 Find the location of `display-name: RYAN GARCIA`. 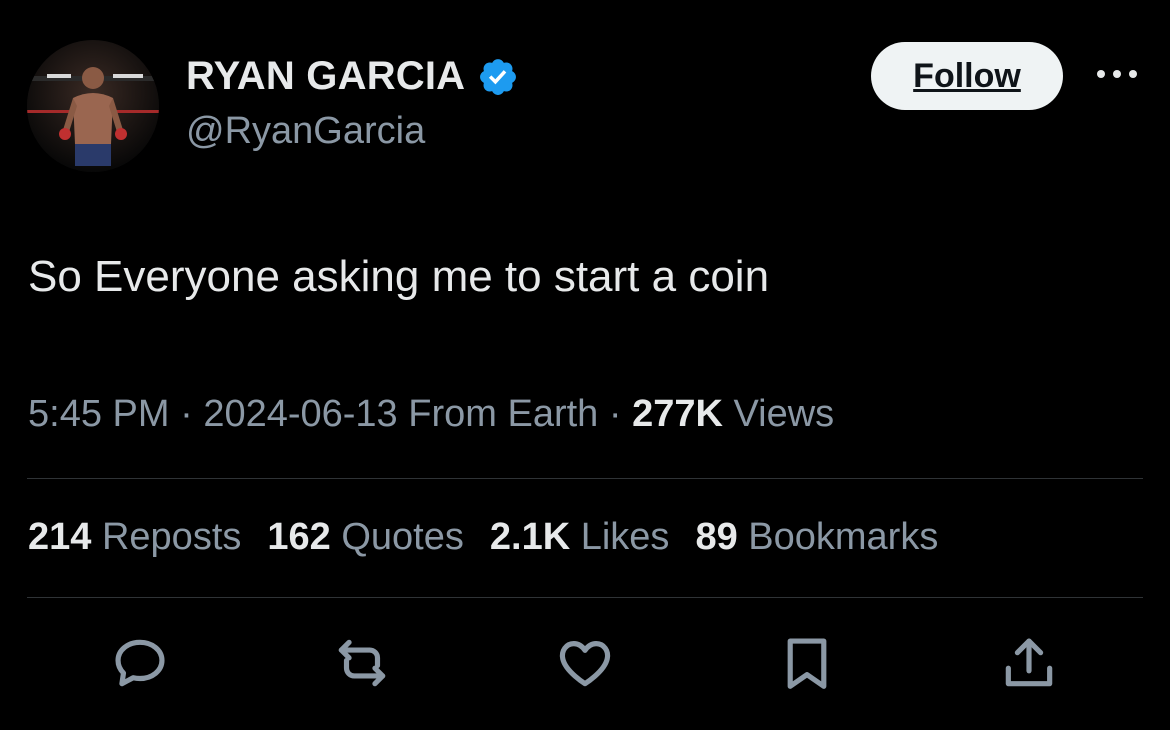

display-name: RYAN GARCIA is located at coordinates (325, 76).